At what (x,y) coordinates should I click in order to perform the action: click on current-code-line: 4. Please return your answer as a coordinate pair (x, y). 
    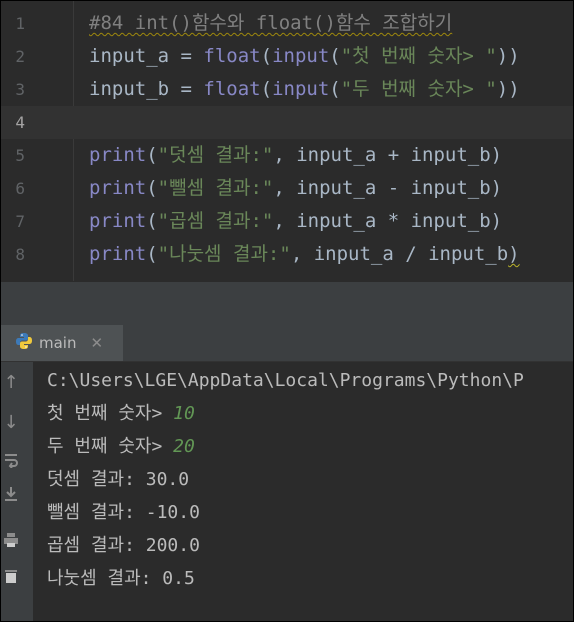
    Looking at the image, I should click on (287, 122).